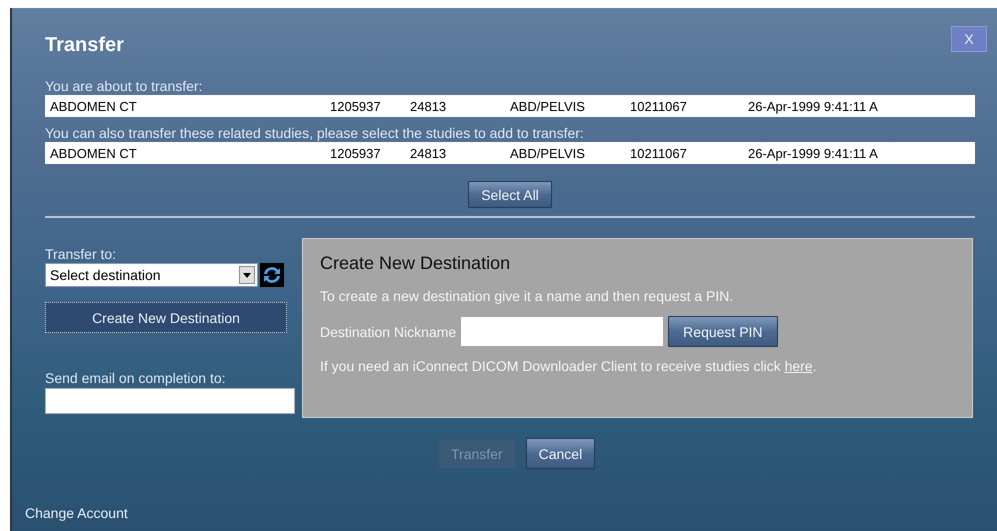 This screenshot has height=531, width=997. Describe the element at coordinates (170, 401) in the screenshot. I see `email-field` at that location.